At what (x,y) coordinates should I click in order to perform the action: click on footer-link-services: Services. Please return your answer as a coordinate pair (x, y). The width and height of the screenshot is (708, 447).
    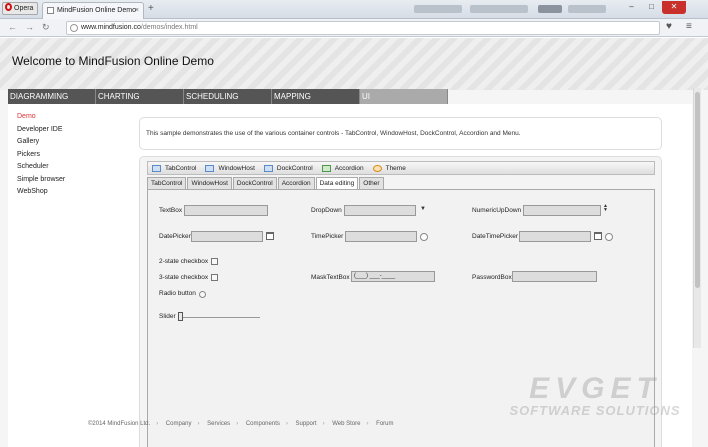
    Looking at the image, I should click on (218, 424).